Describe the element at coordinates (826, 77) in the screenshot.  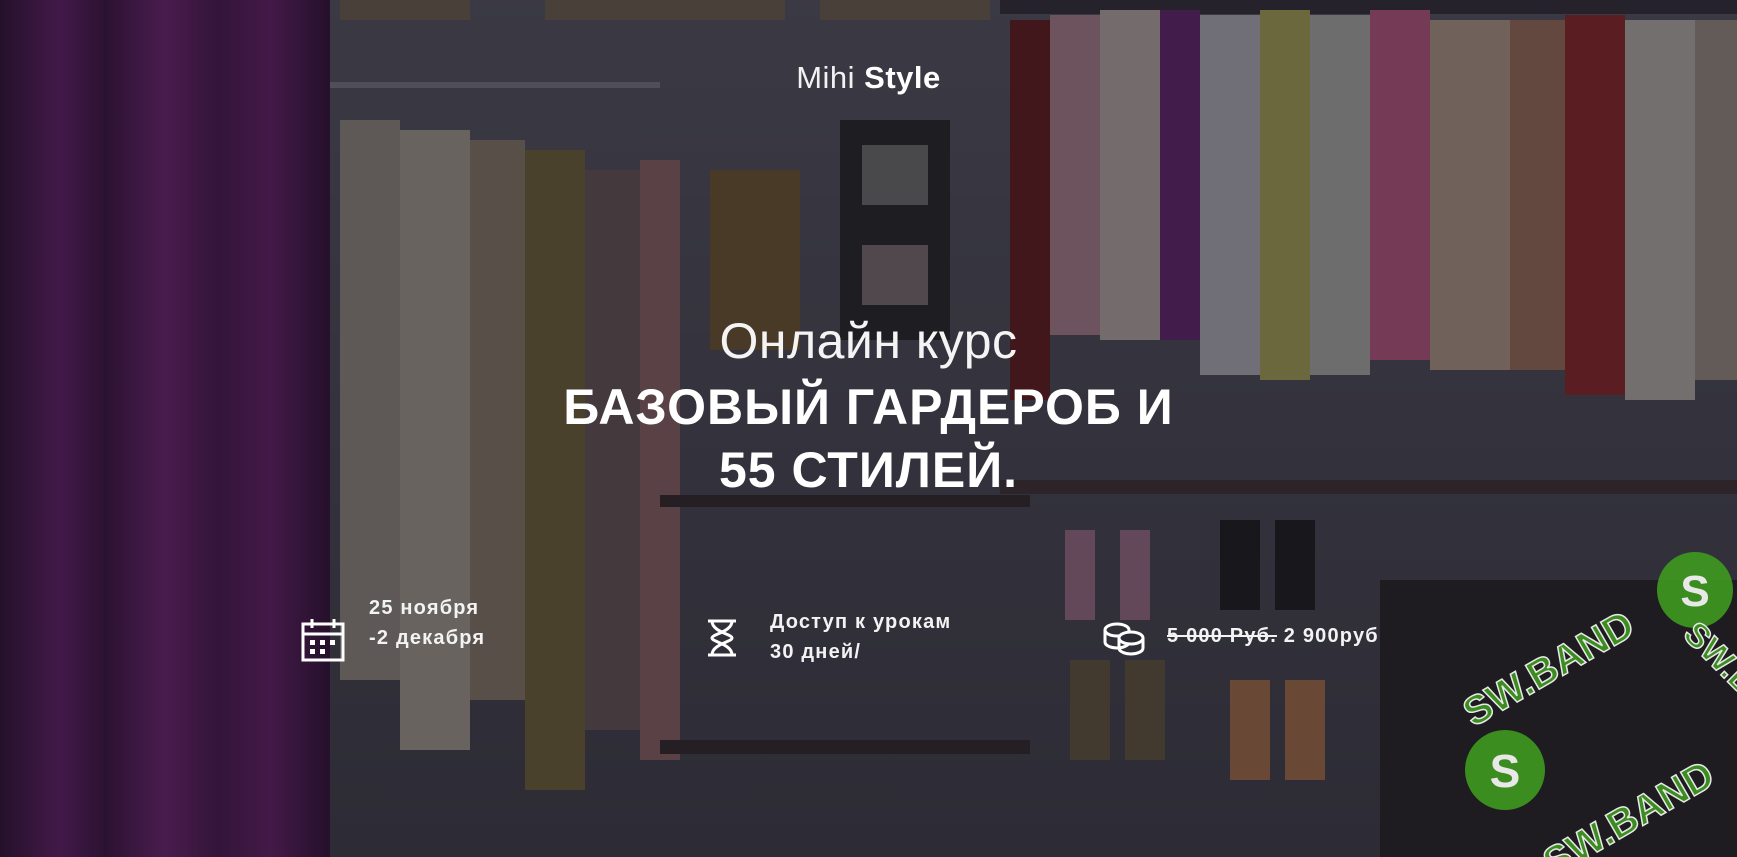
I see `logo-text-light: Mihi` at that location.